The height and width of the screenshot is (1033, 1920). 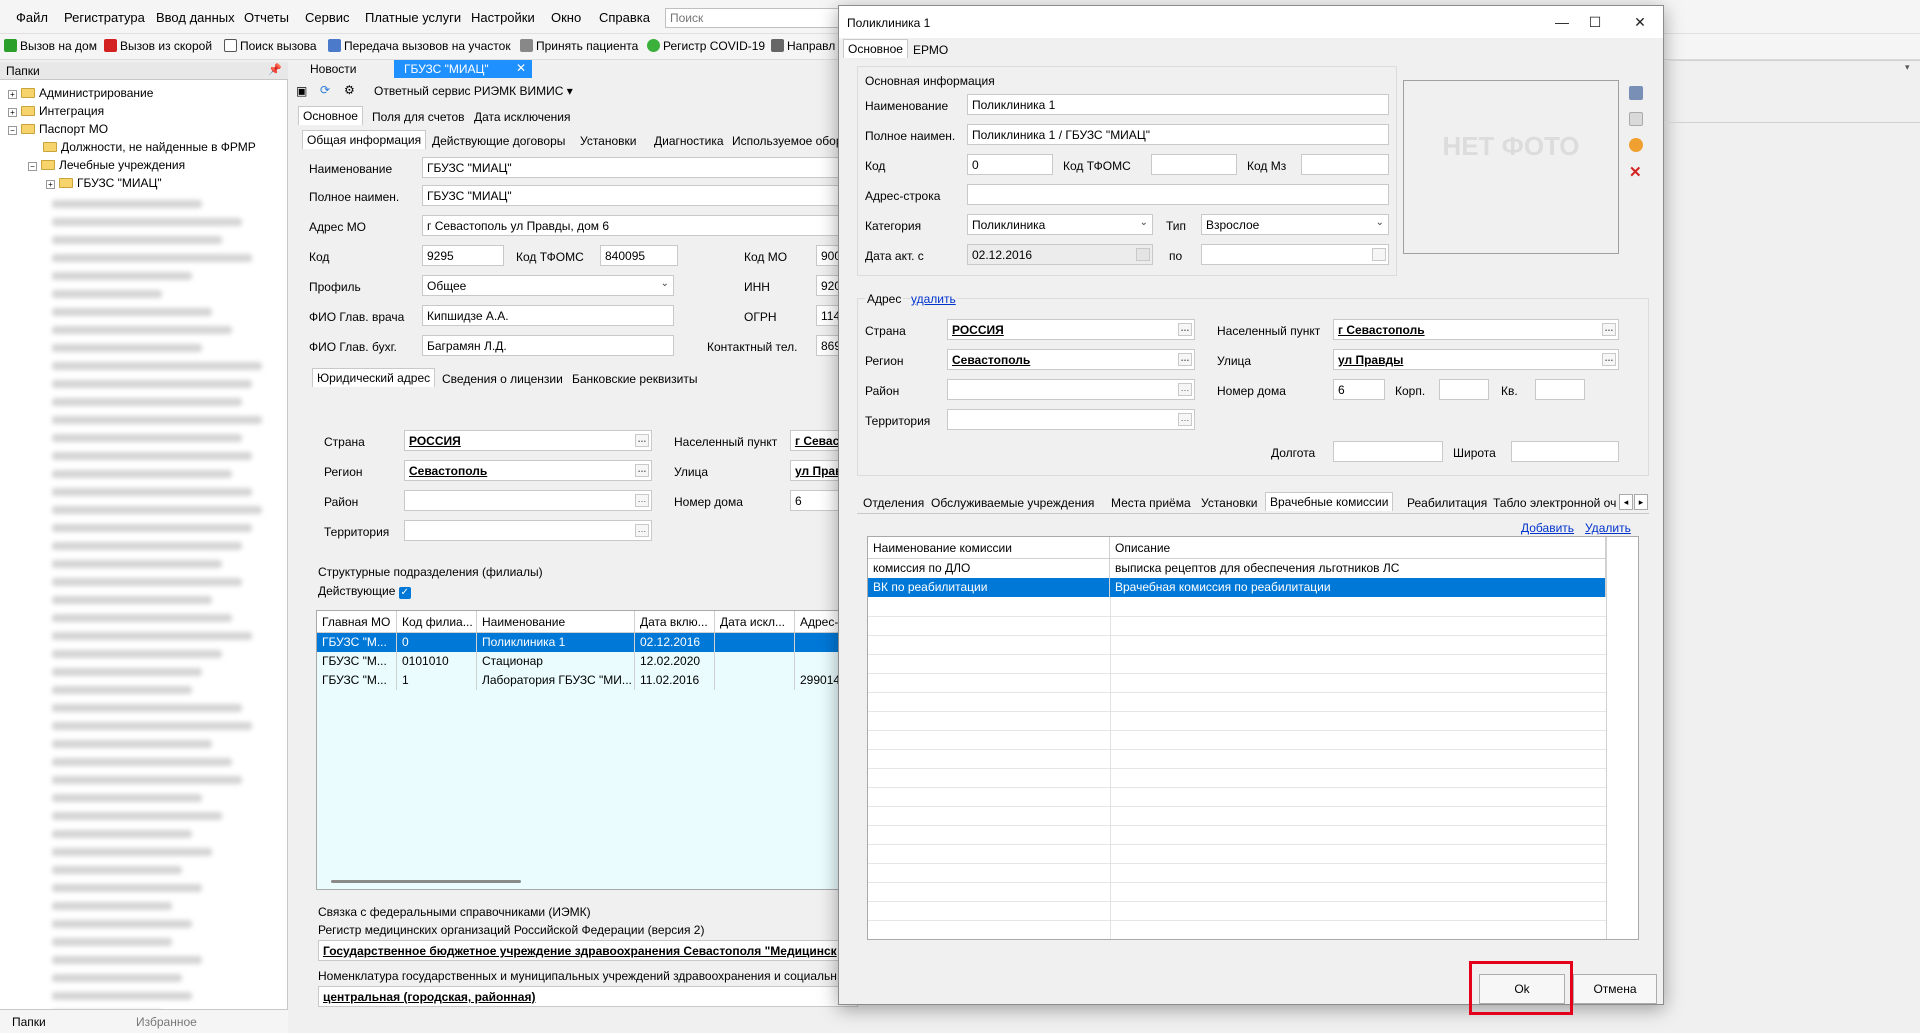 I want to click on name-field: Поликлиника 1, so click(x=1178, y=104).